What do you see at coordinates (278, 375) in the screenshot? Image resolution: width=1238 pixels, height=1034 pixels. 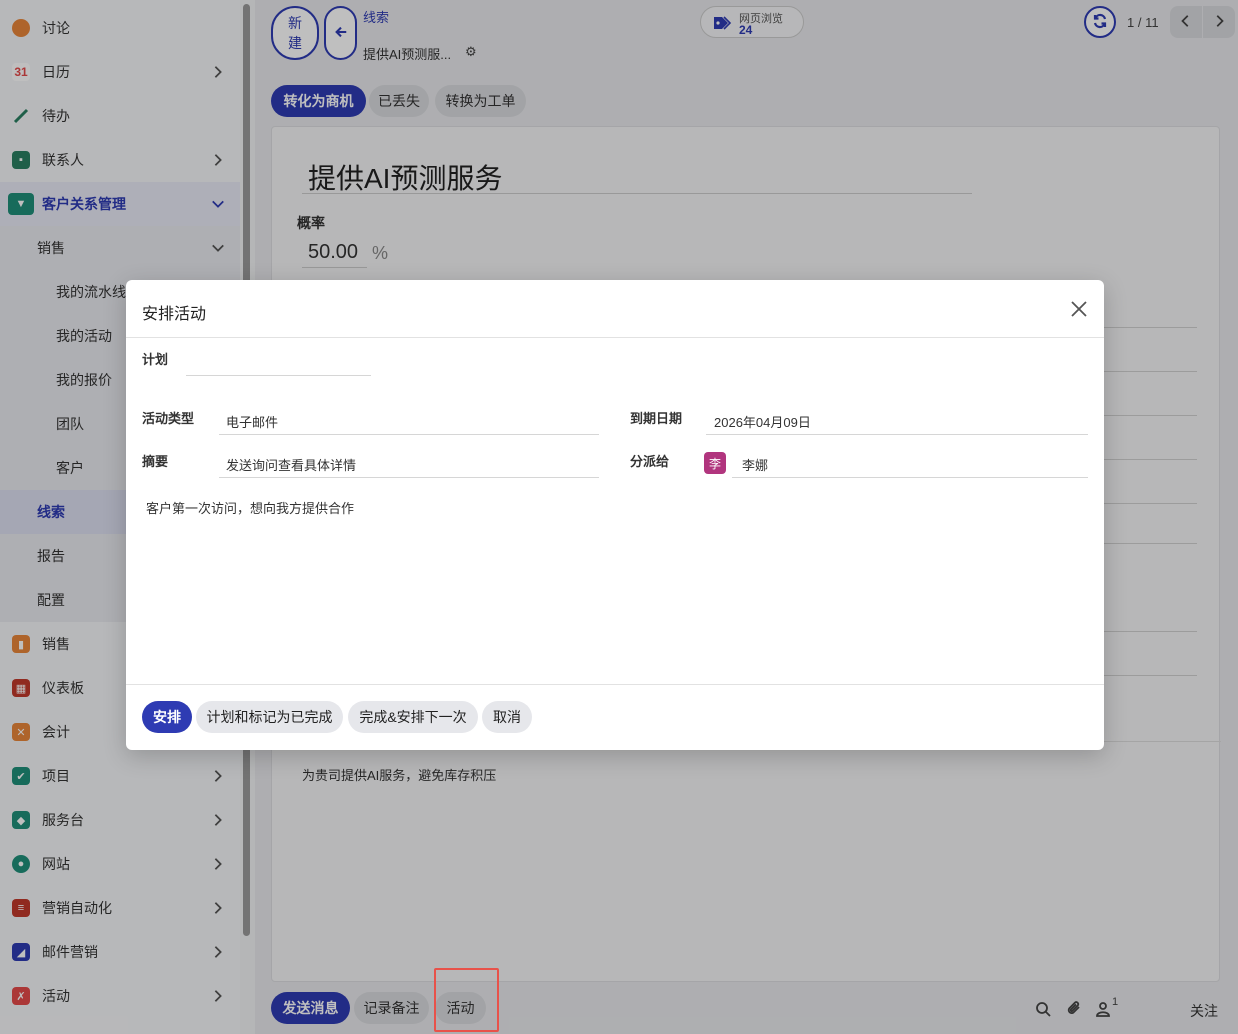 I see `plan-underline` at bounding box center [278, 375].